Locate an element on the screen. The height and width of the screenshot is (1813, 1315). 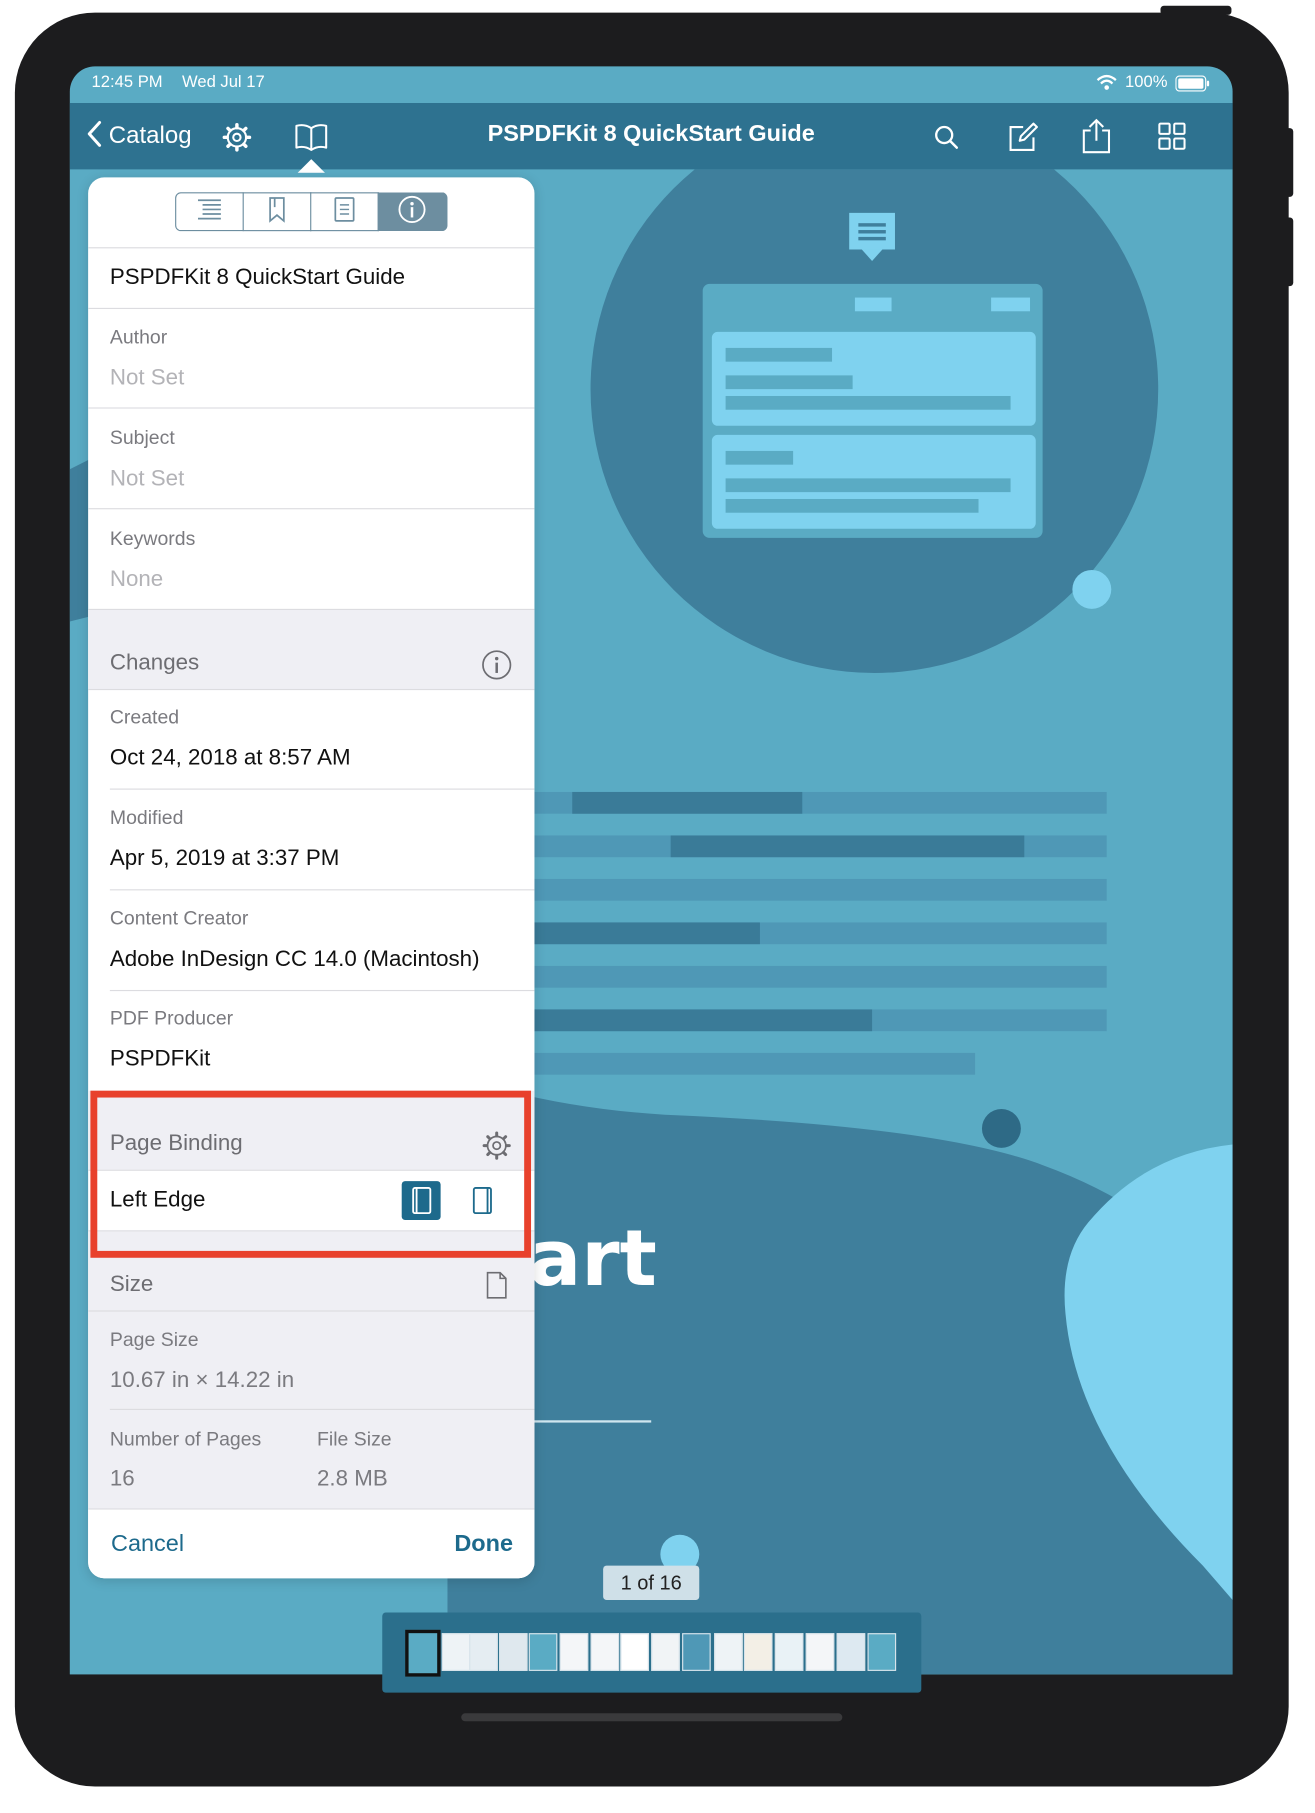
back-label: Catalog is located at coordinates (150, 135).